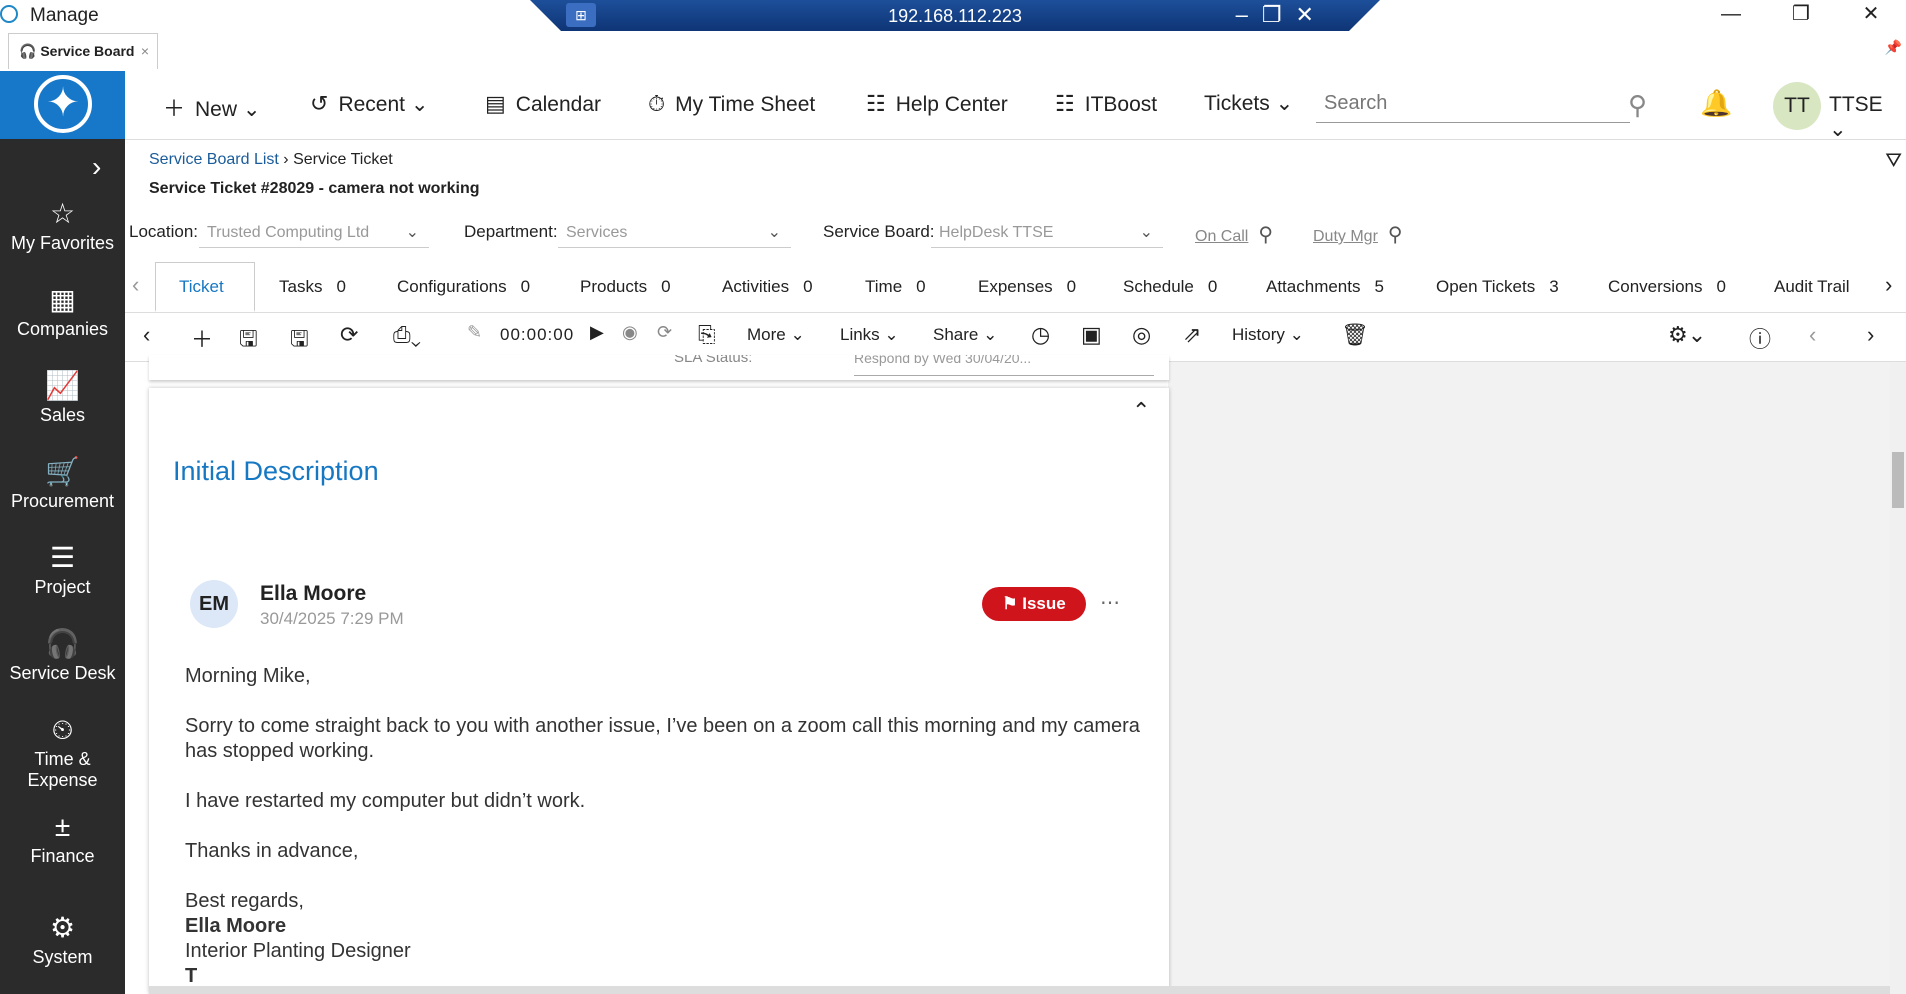 Image resolution: width=1906 pixels, height=994 pixels. I want to click on minimize-icon: —, so click(1731, 14).